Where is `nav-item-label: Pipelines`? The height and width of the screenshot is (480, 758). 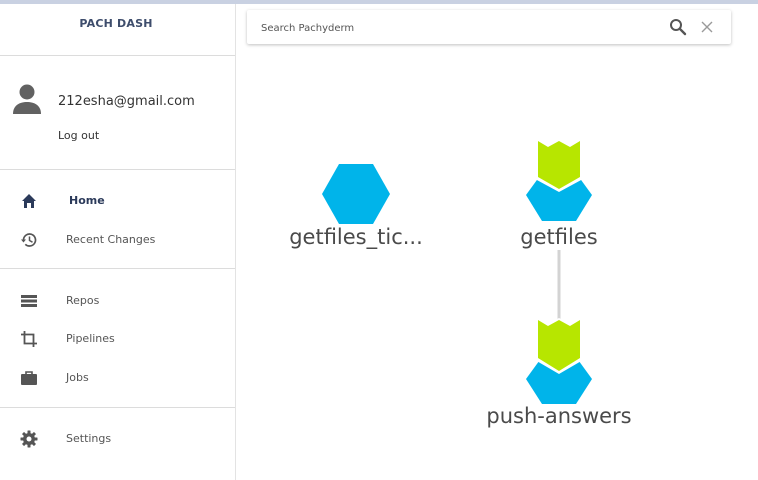
nav-item-label: Pipelines is located at coordinates (90, 338).